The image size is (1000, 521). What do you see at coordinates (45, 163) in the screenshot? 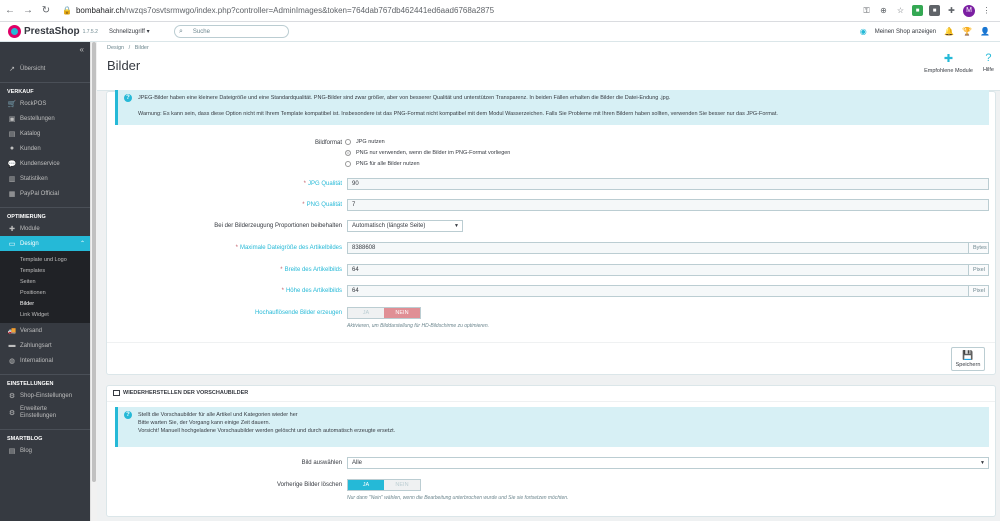
I see `sidebar-item-customer-service: 💬 Kundenservice` at bounding box center [45, 163].